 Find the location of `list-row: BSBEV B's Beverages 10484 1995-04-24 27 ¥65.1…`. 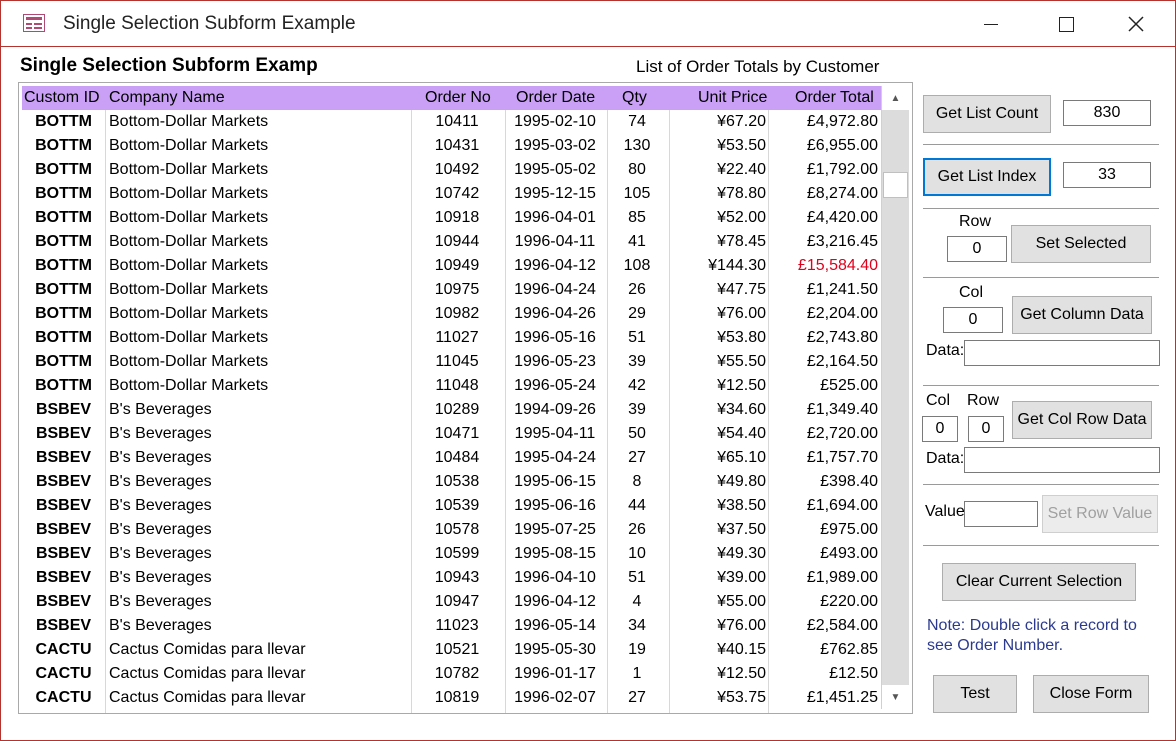

list-row: BSBEV B's Beverages 10484 1995-04-24 27 ¥65.1… is located at coordinates (451, 458).